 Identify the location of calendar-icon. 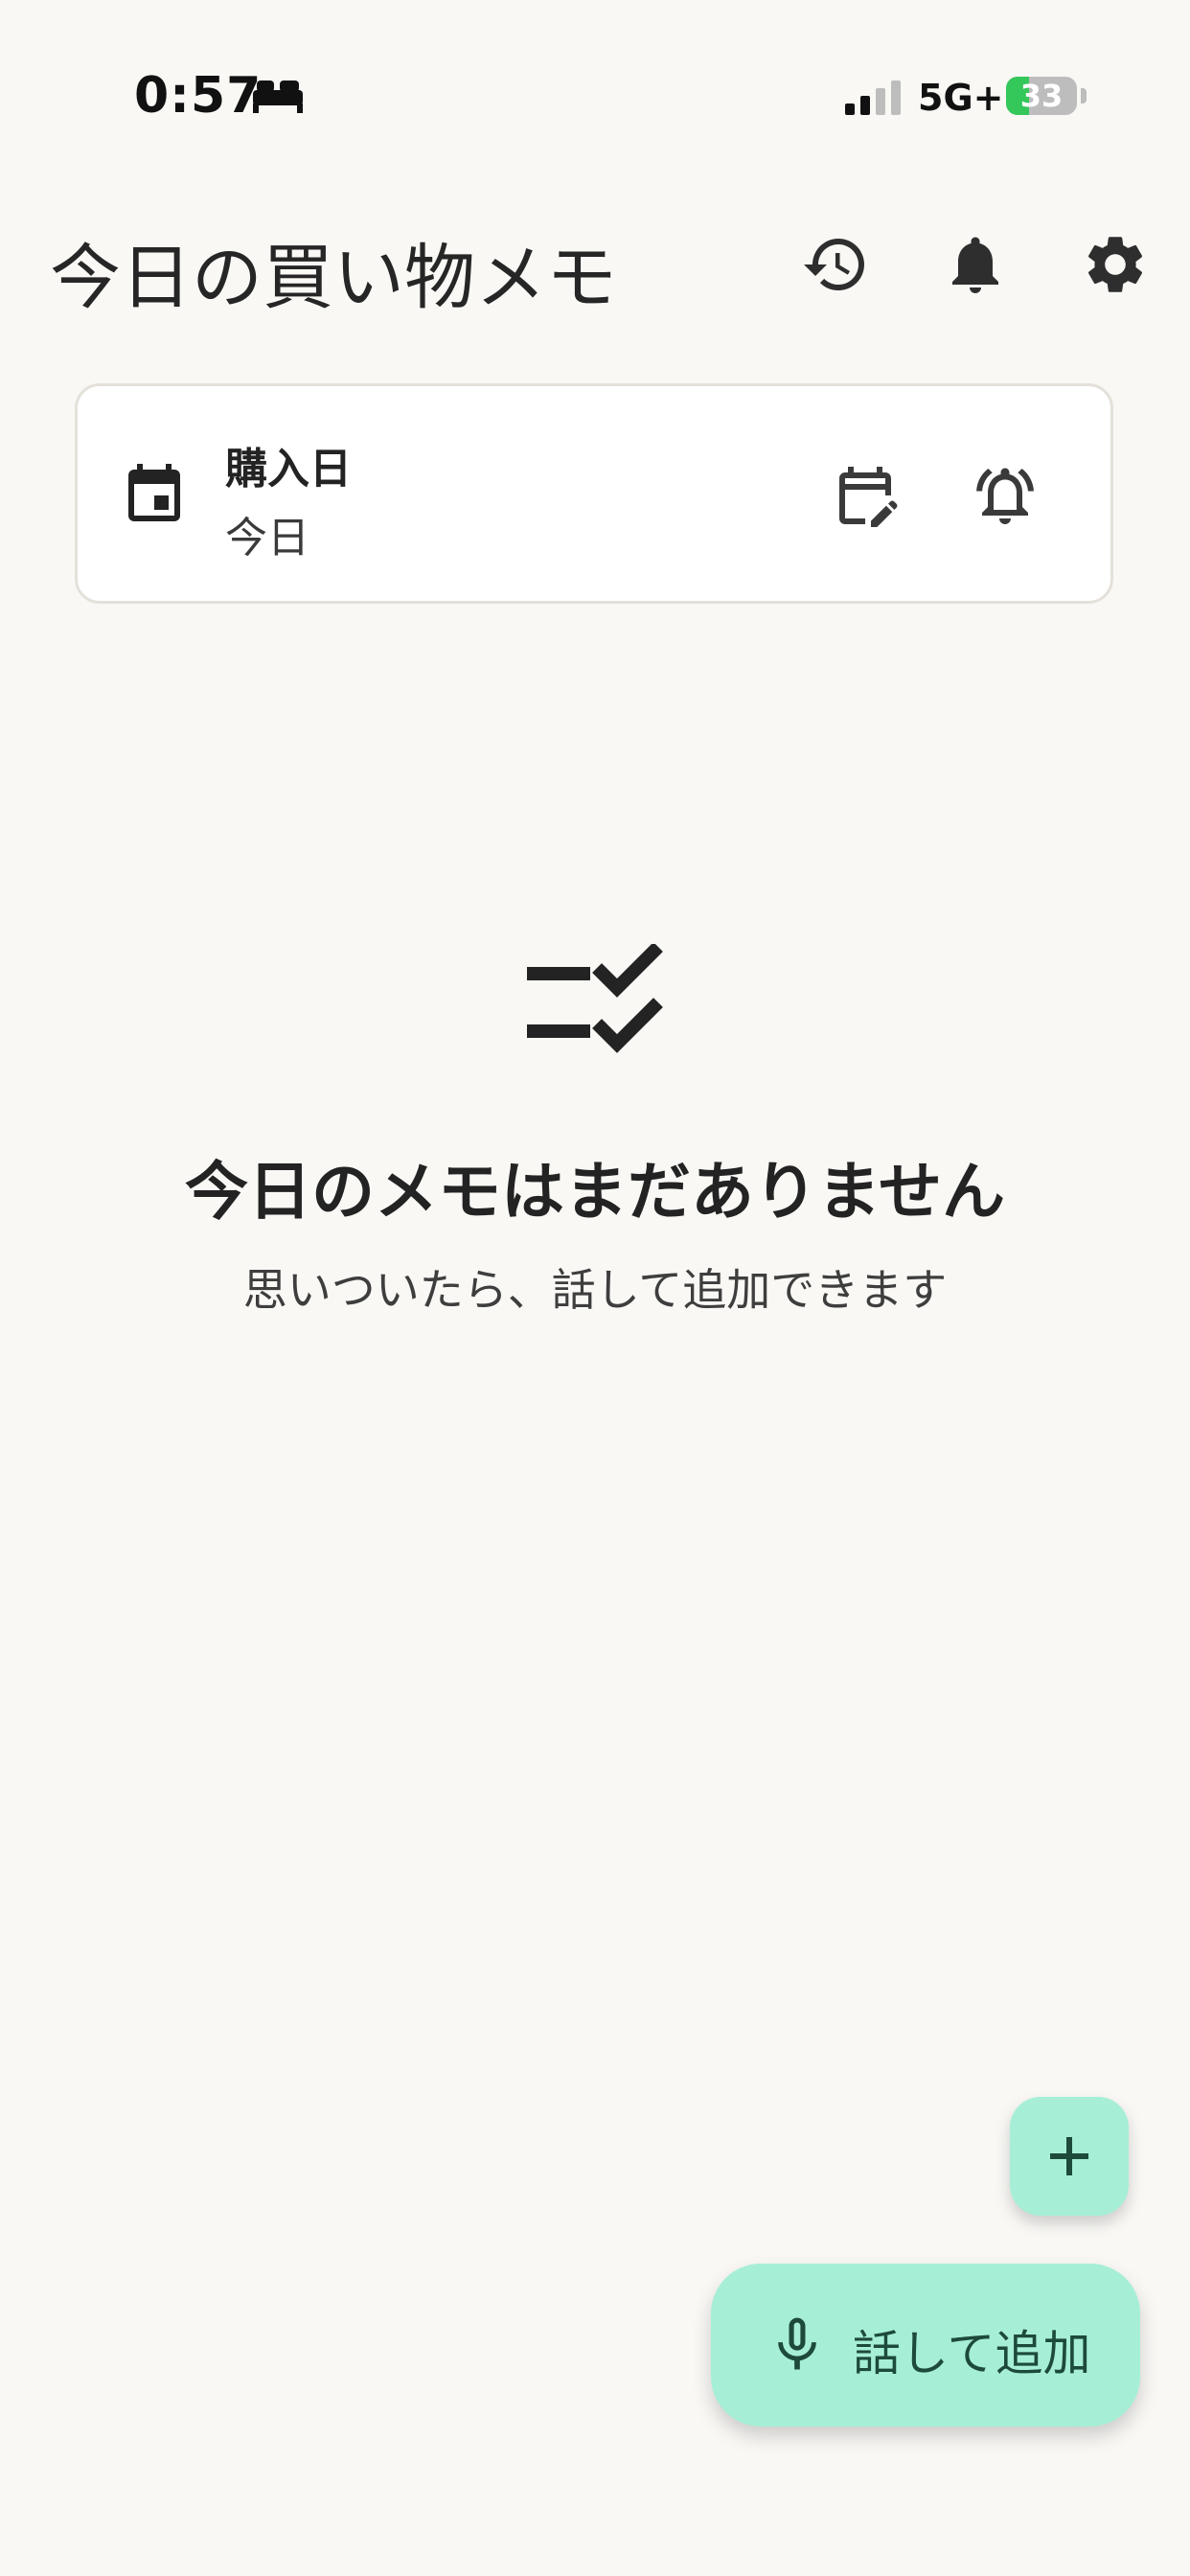
(154, 492).